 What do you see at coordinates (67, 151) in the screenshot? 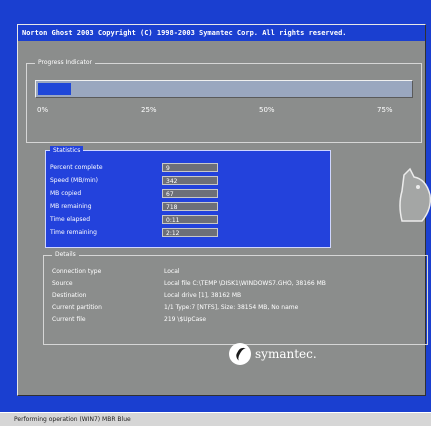
I see `statistics-label: Statistics` at bounding box center [67, 151].